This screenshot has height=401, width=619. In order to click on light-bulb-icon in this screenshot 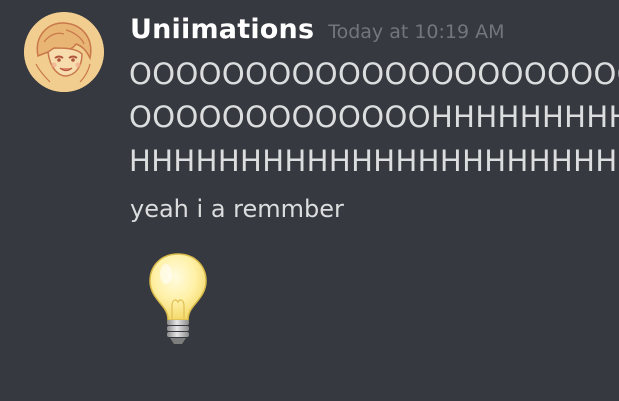, I will do `click(178, 298)`.